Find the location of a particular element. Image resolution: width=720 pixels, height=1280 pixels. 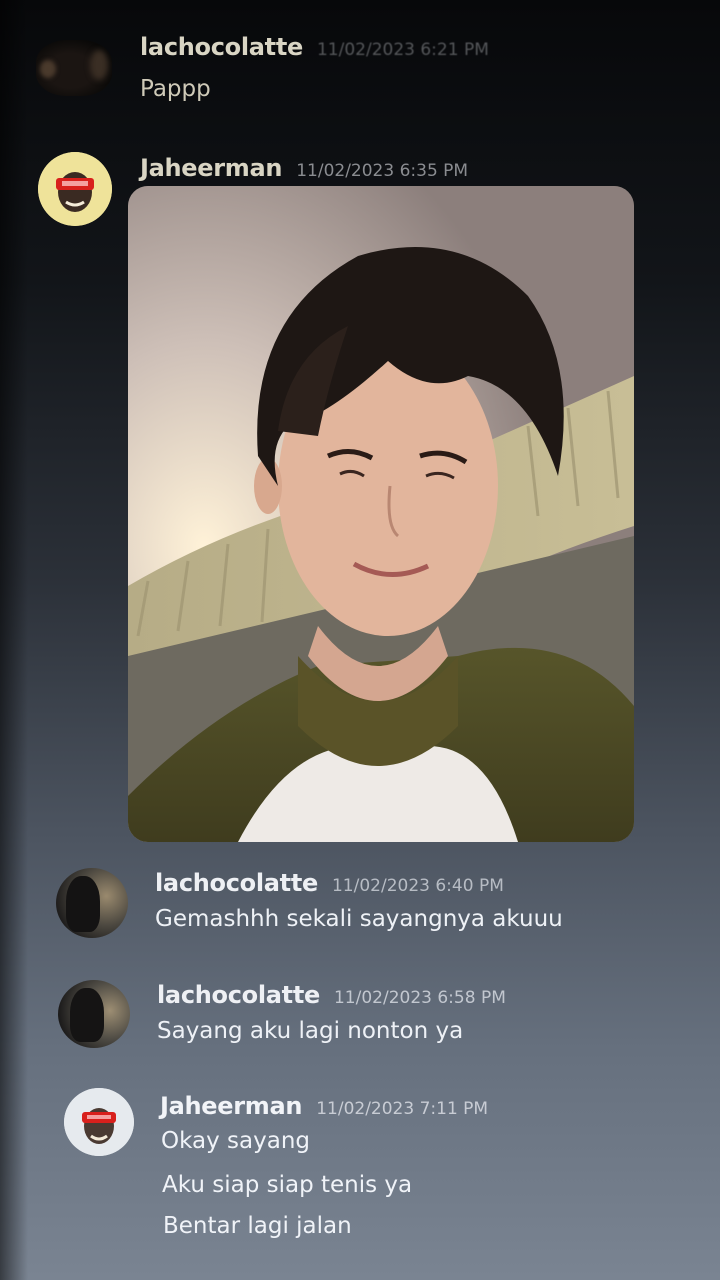

message-text: Sayang aku lagi nonton ya is located at coordinates (310, 1031).